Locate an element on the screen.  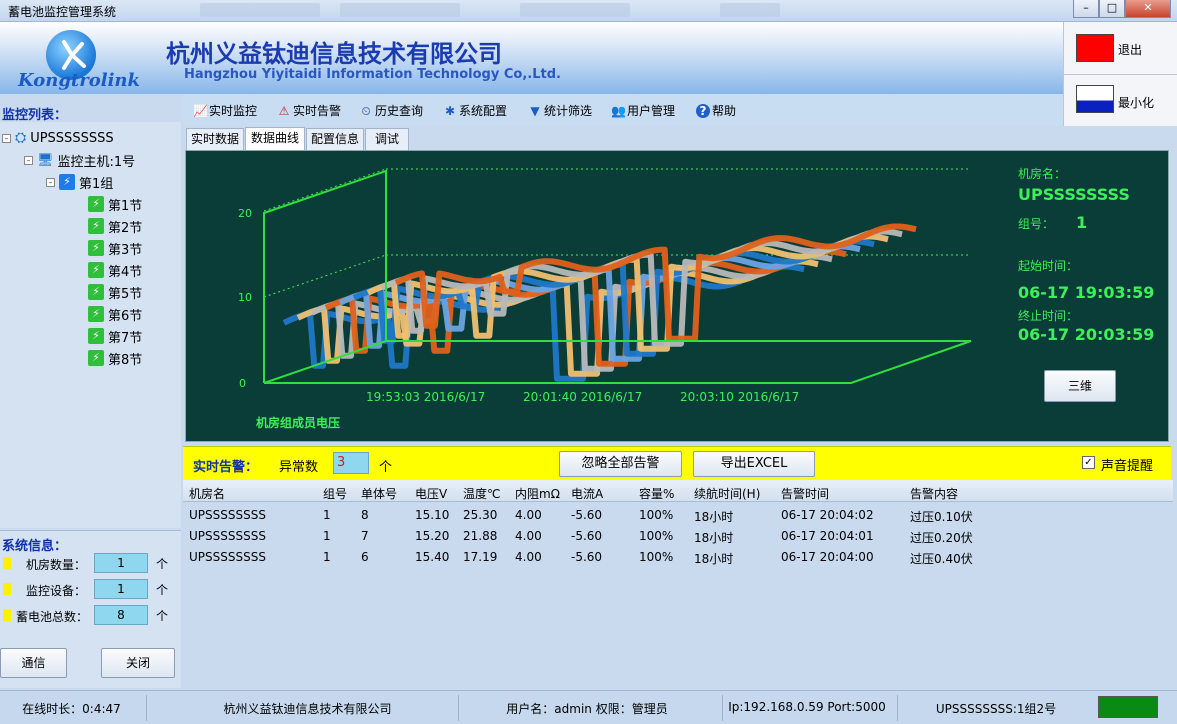
tree-node-host: – 🖥 监控主机:1号 is located at coordinates (79, 160).